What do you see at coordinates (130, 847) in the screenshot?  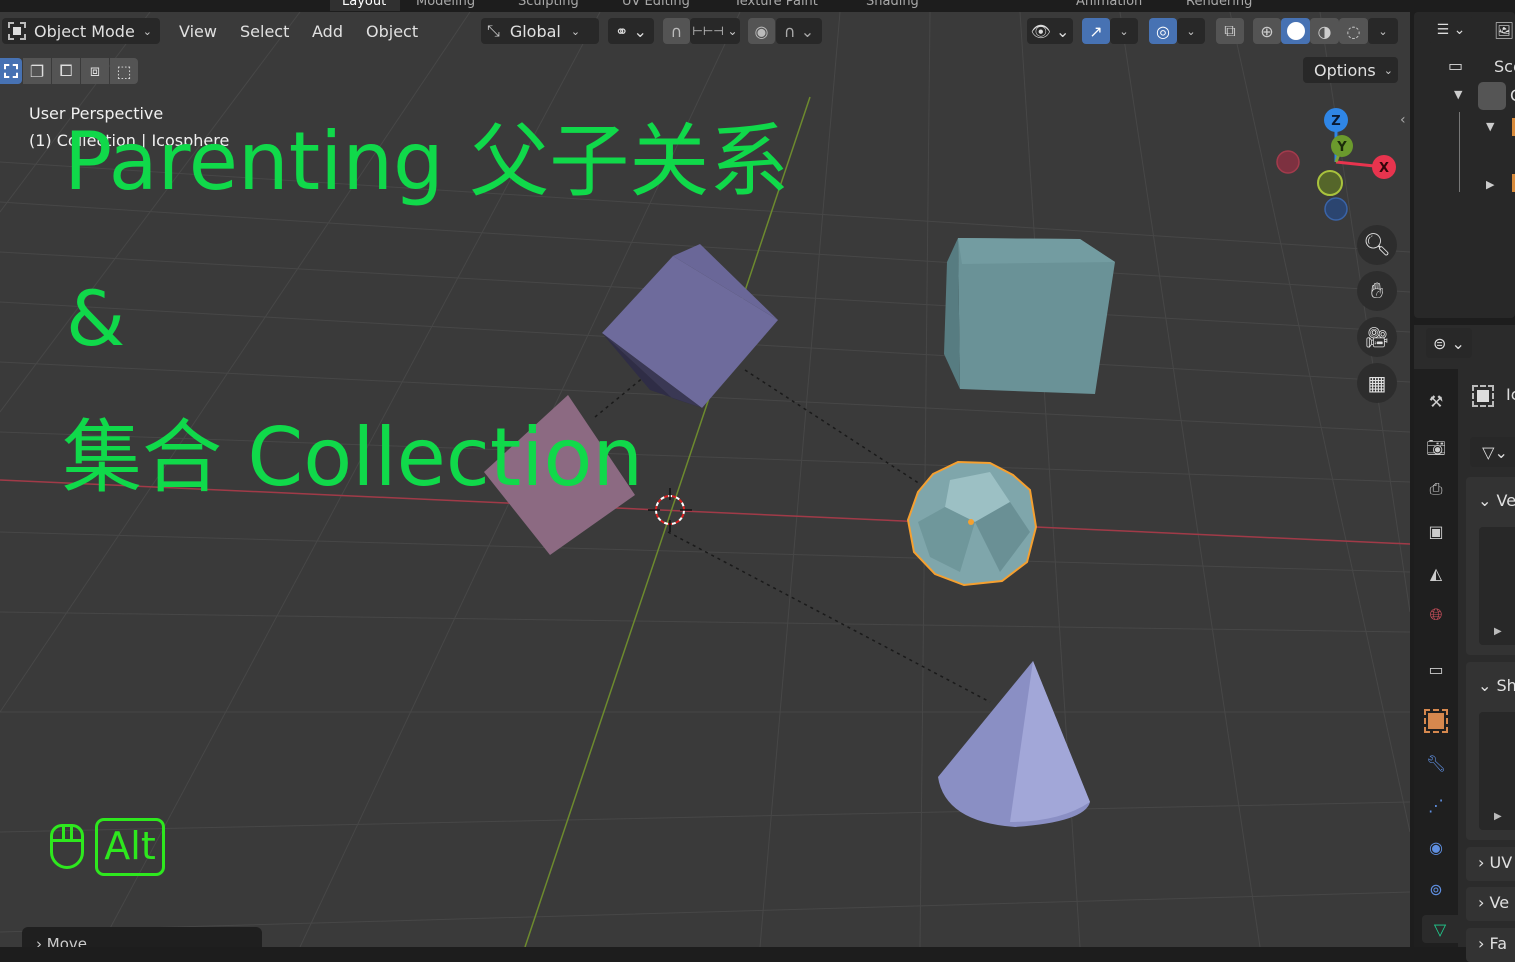 I see `alt-key-badge: Alt` at bounding box center [130, 847].